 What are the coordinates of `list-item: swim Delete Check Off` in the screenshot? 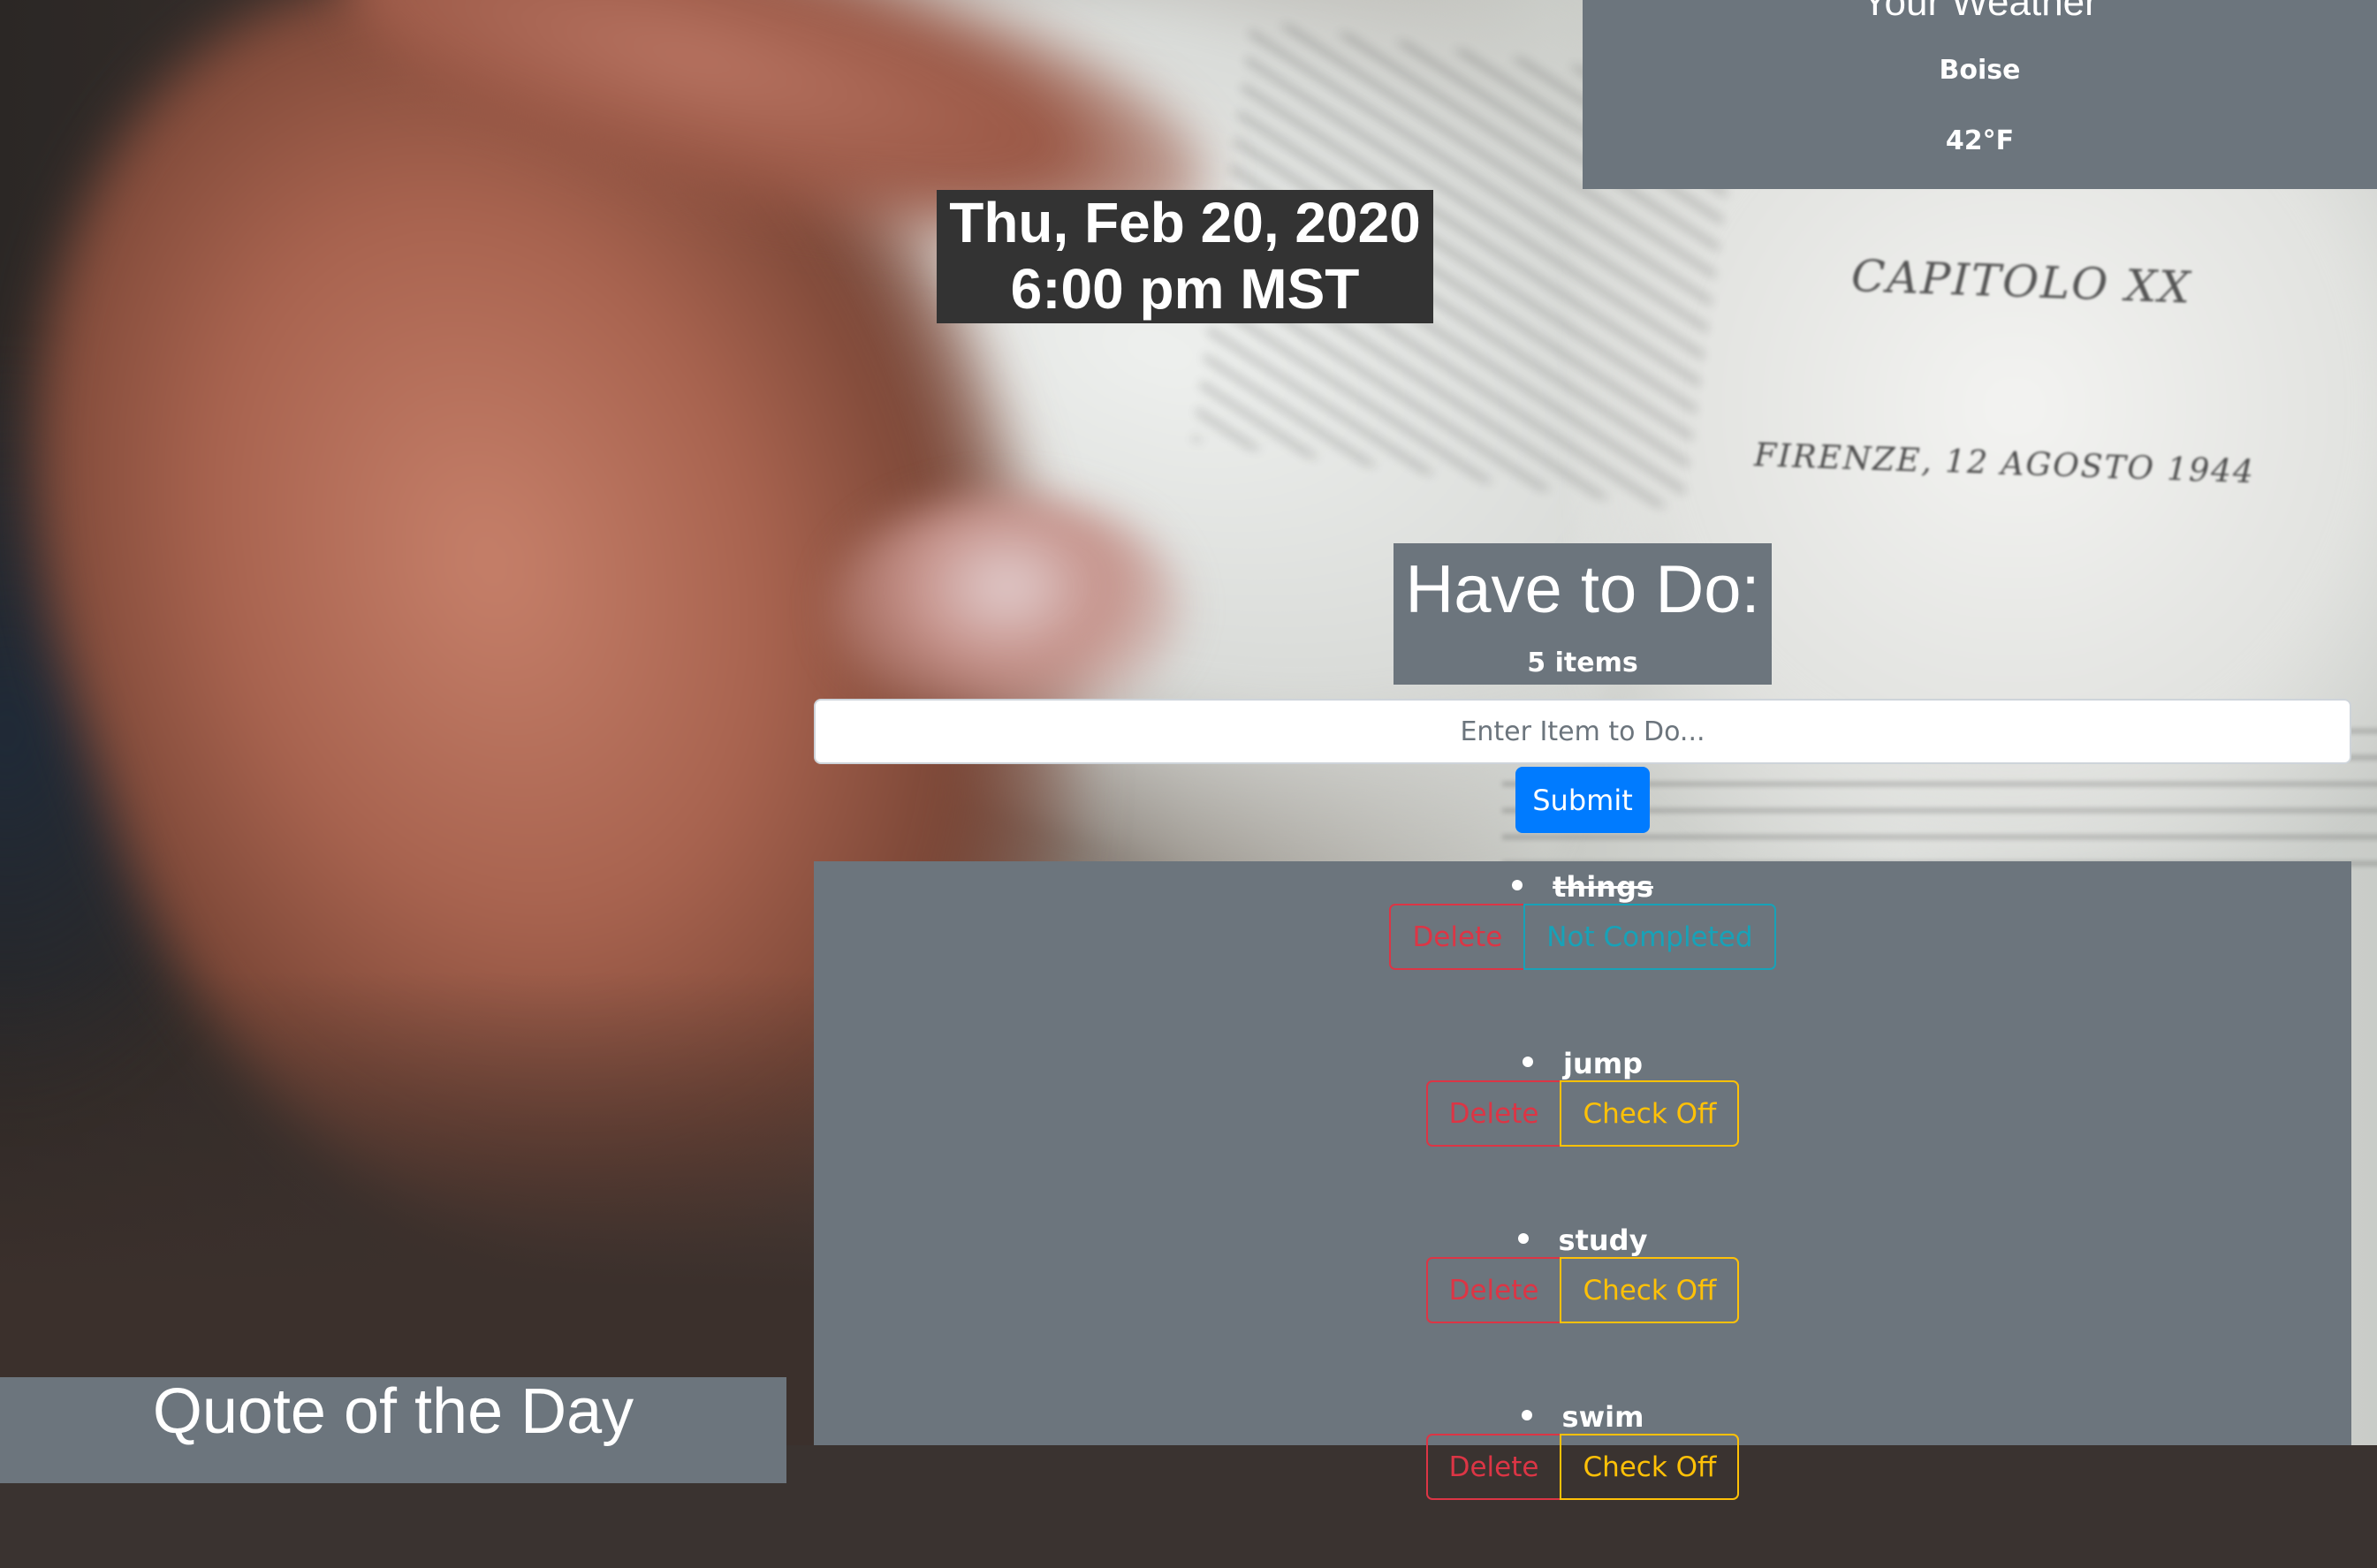 It's located at (1583, 1479).